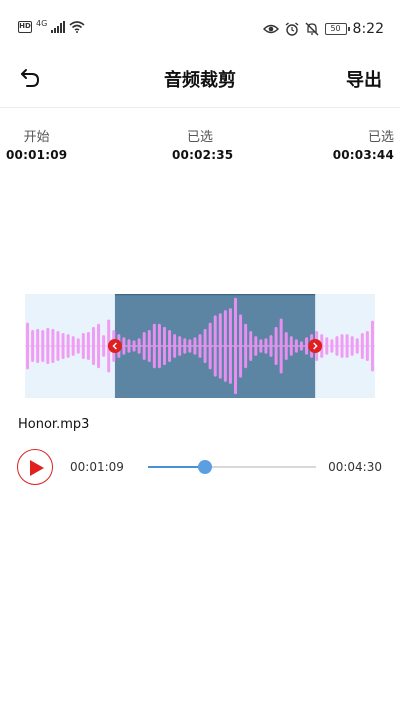  I want to click on progress-slider, so click(232, 467).